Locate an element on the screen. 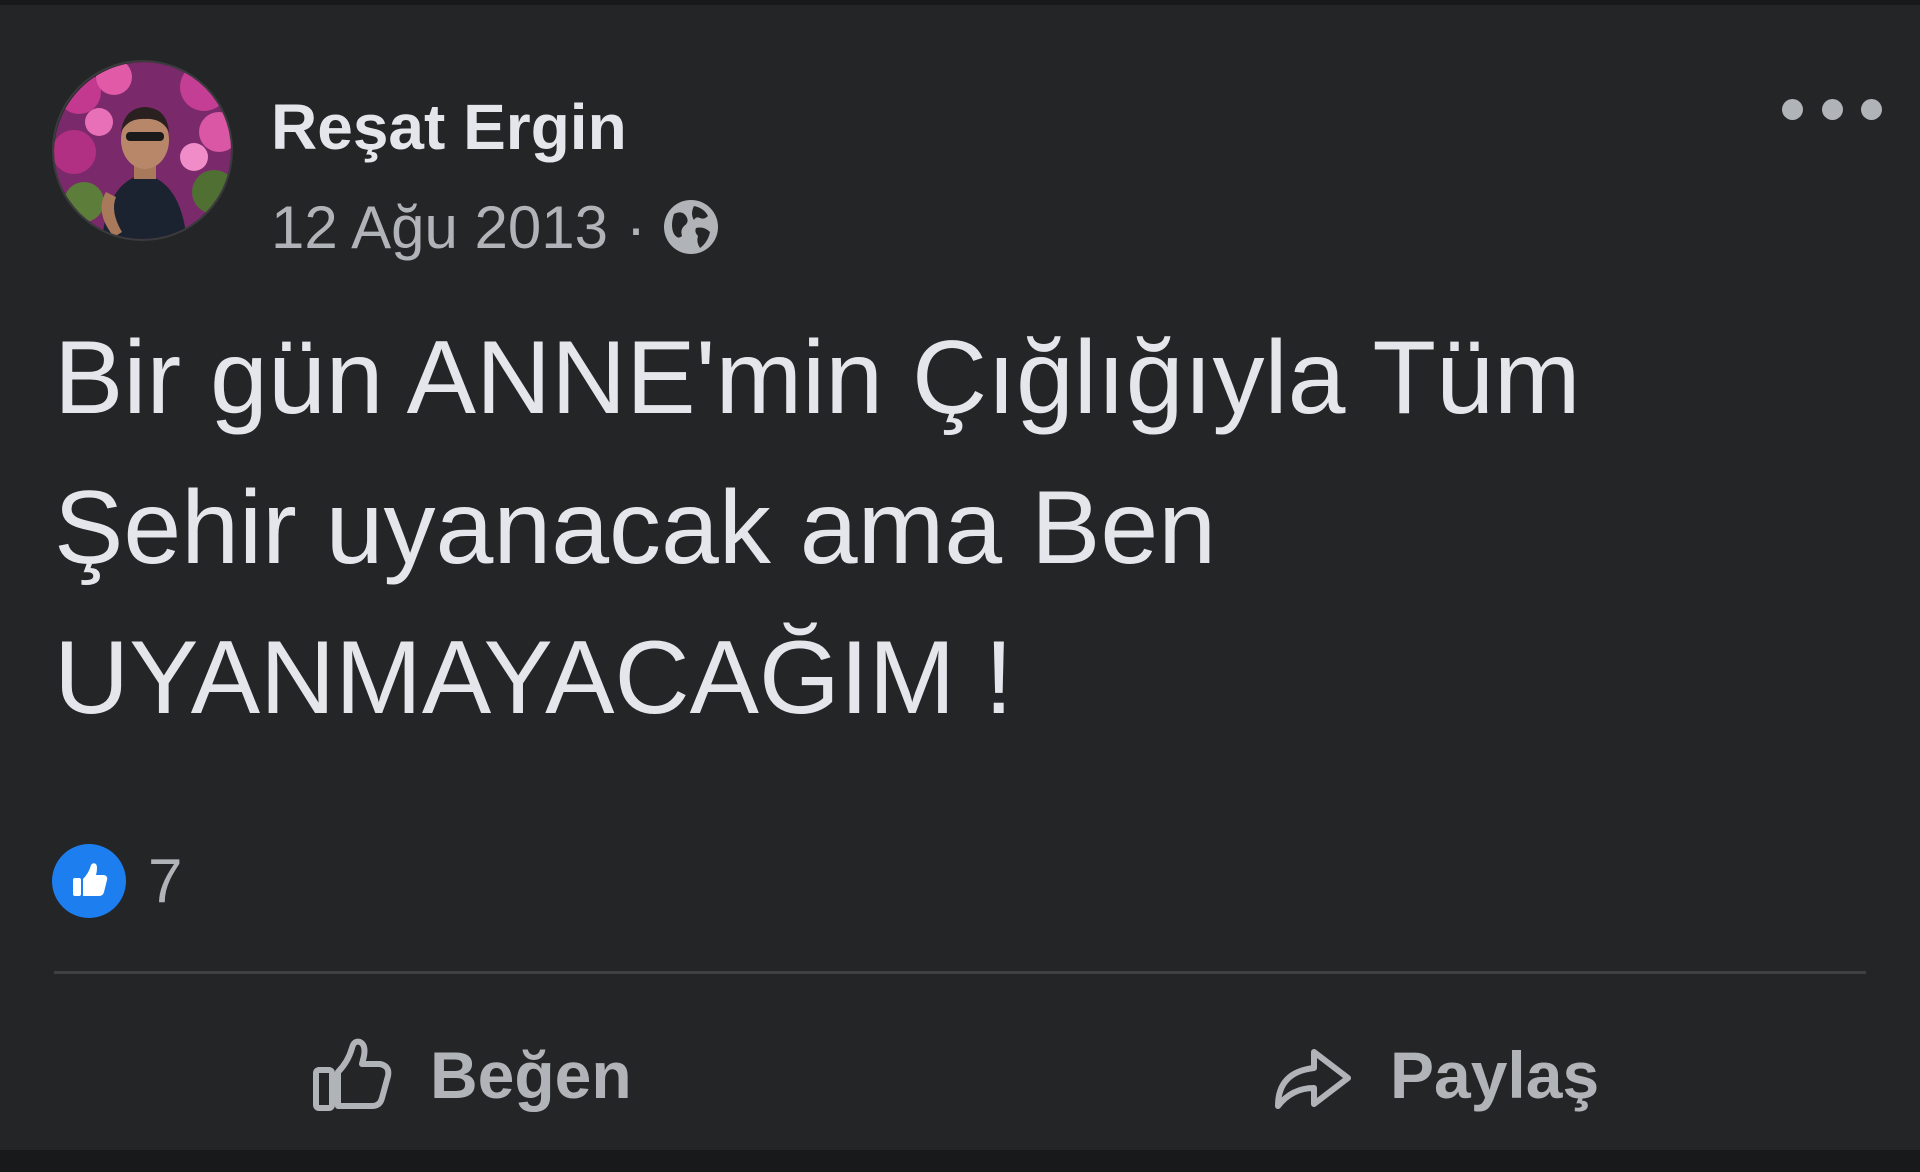  reaction-count: 7 is located at coordinates (165, 881).